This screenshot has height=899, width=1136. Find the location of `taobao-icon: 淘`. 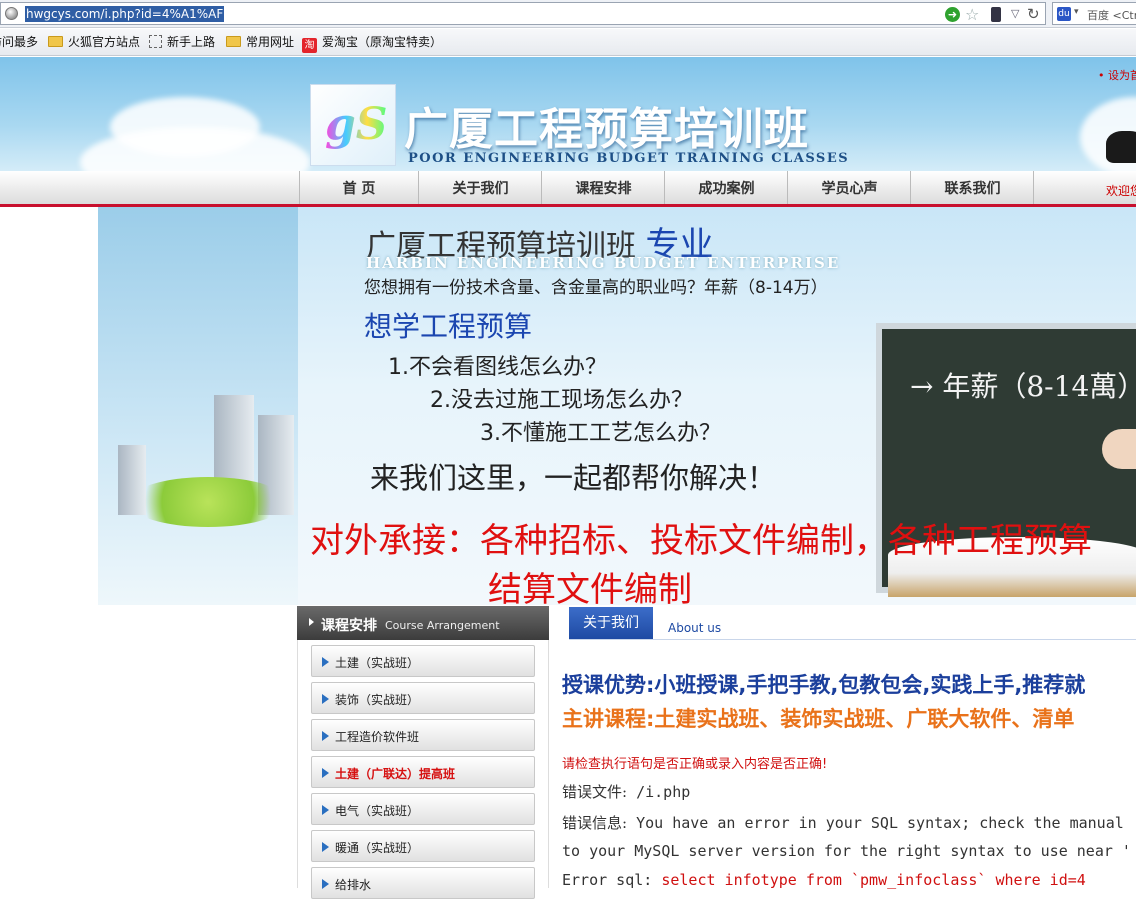

taobao-icon: 淘 is located at coordinates (309, 45).